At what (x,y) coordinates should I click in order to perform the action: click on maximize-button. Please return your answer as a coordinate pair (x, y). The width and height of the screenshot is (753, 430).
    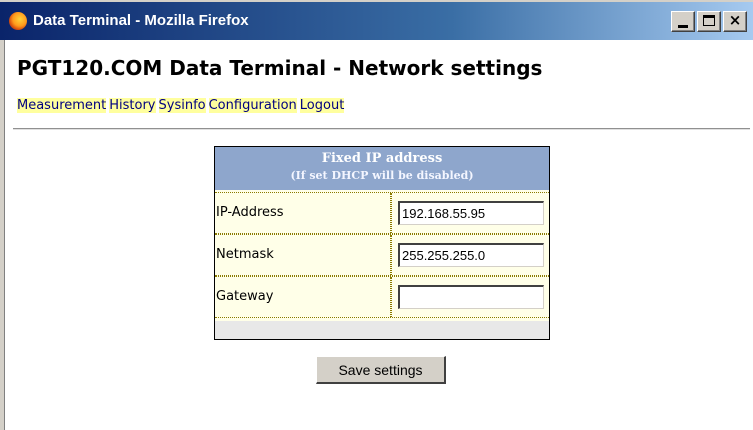
    Looking at the image, I should click on (709, 21).